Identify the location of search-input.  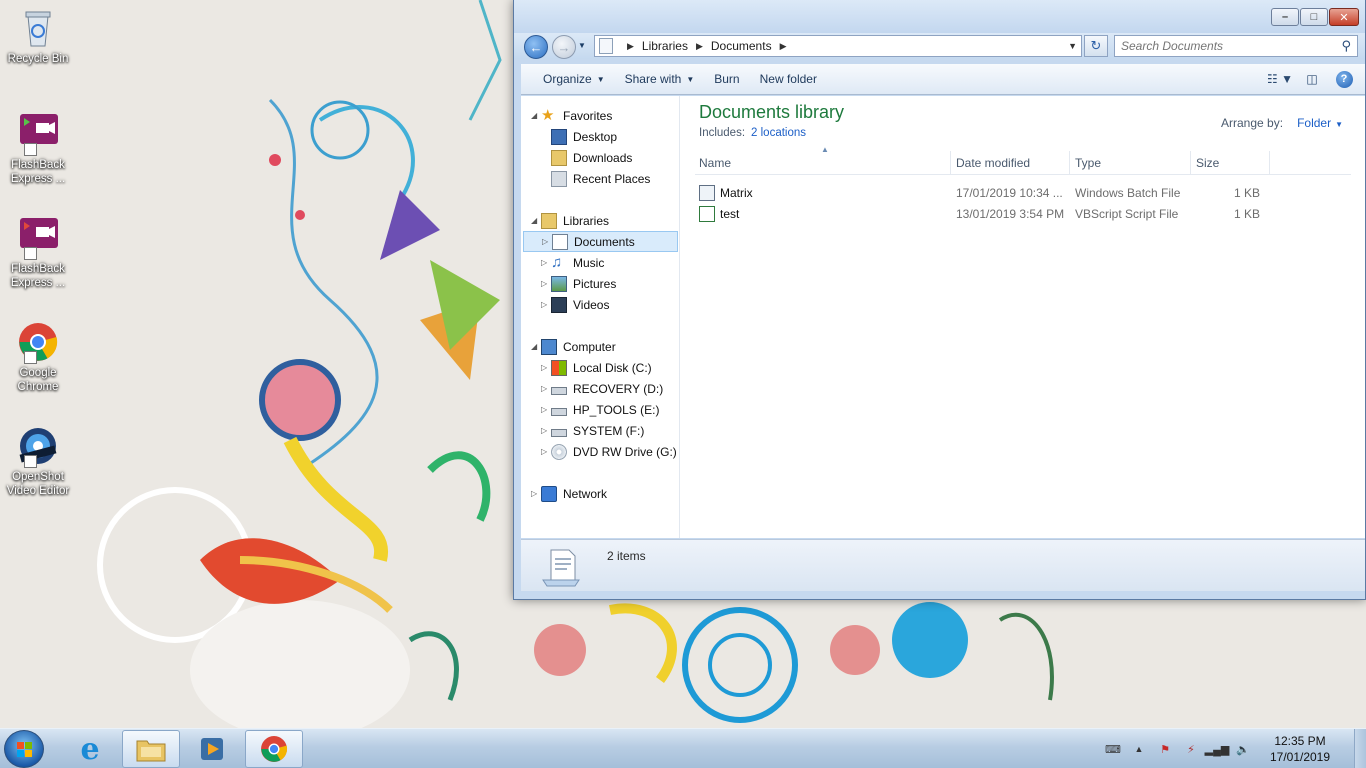
(1221, 46).